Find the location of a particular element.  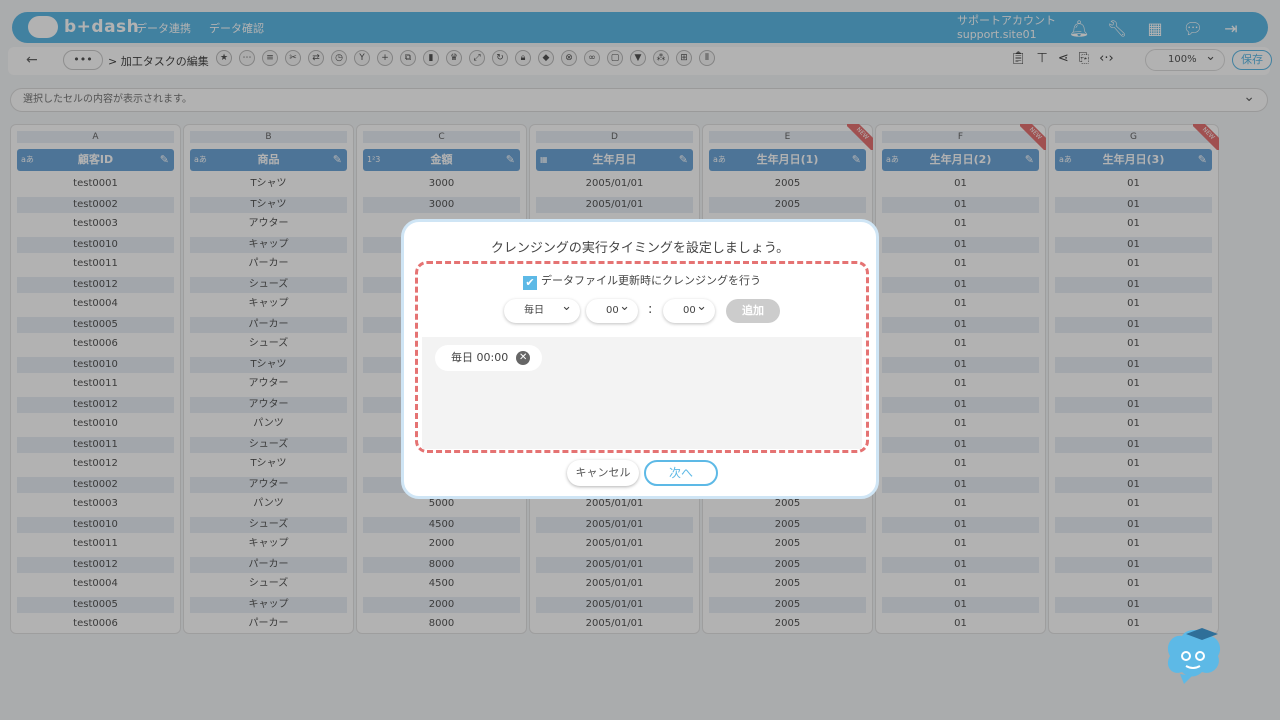

hour-select: 00 is located at coordinates (612, 309).